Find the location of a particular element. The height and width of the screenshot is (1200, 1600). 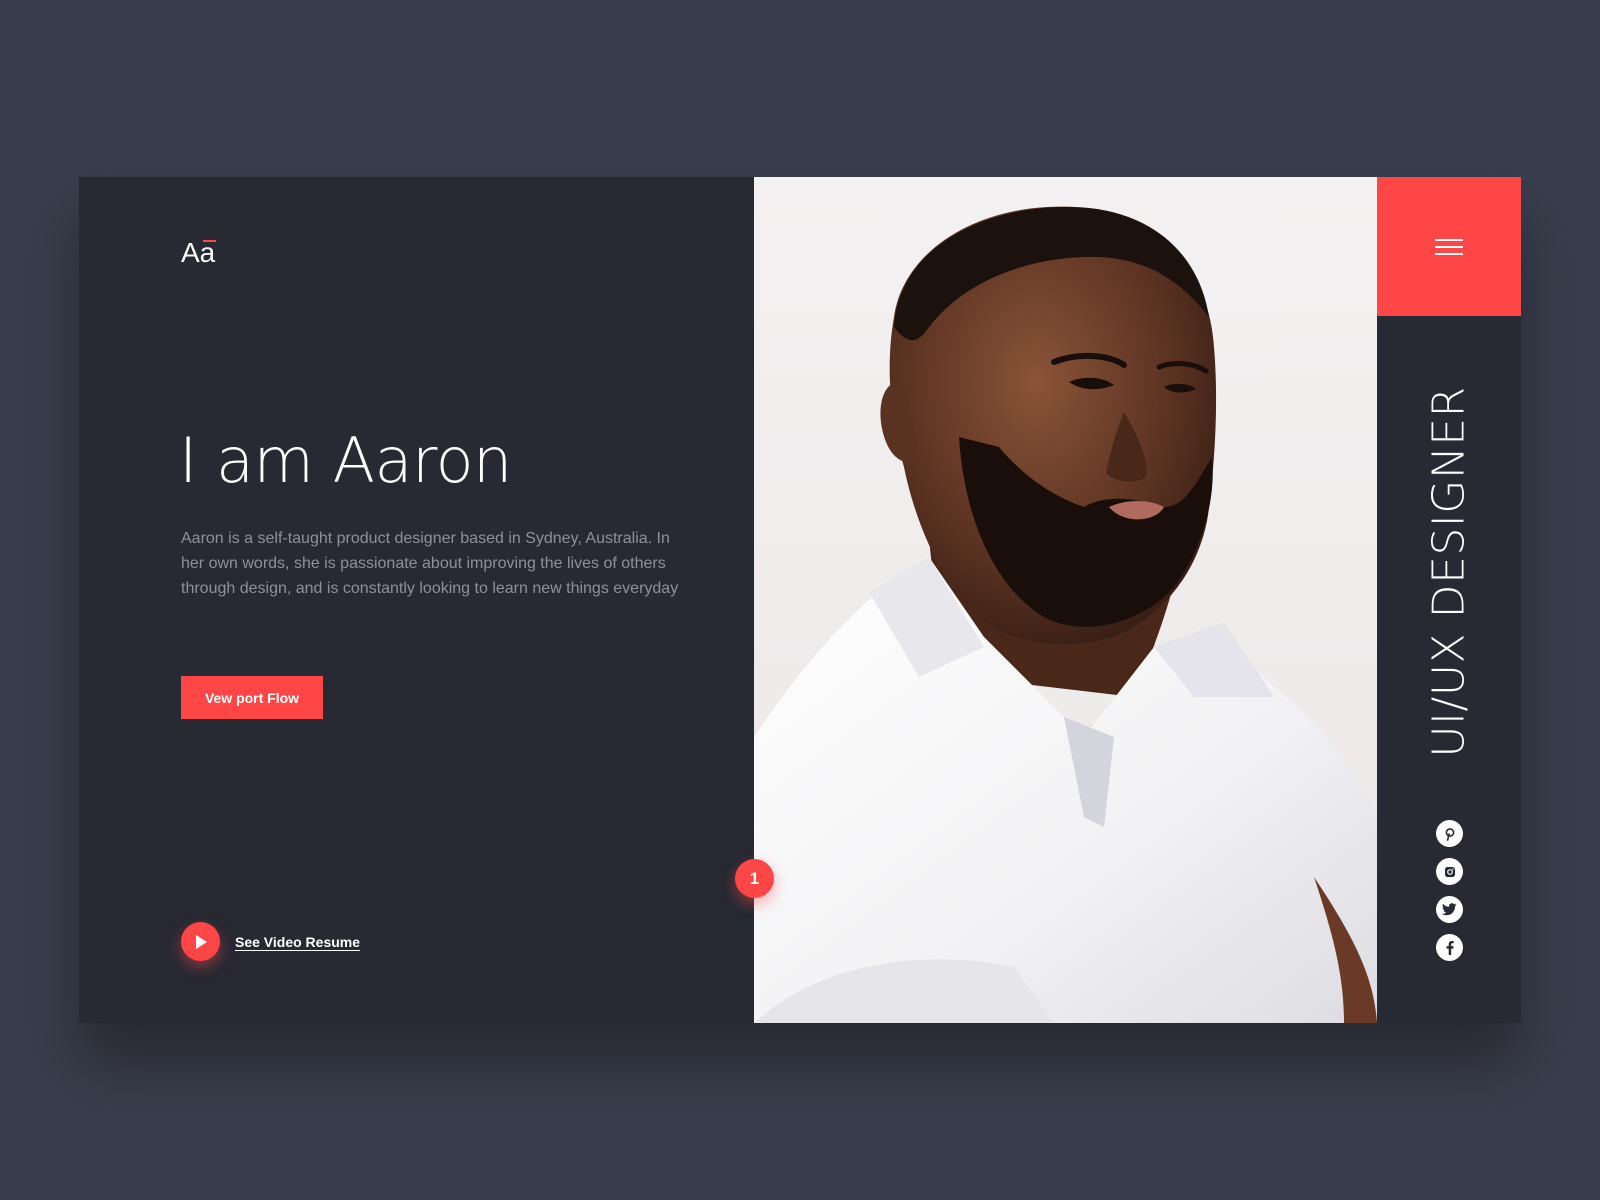

twitter-icon is located at coordinates (1449, 909).